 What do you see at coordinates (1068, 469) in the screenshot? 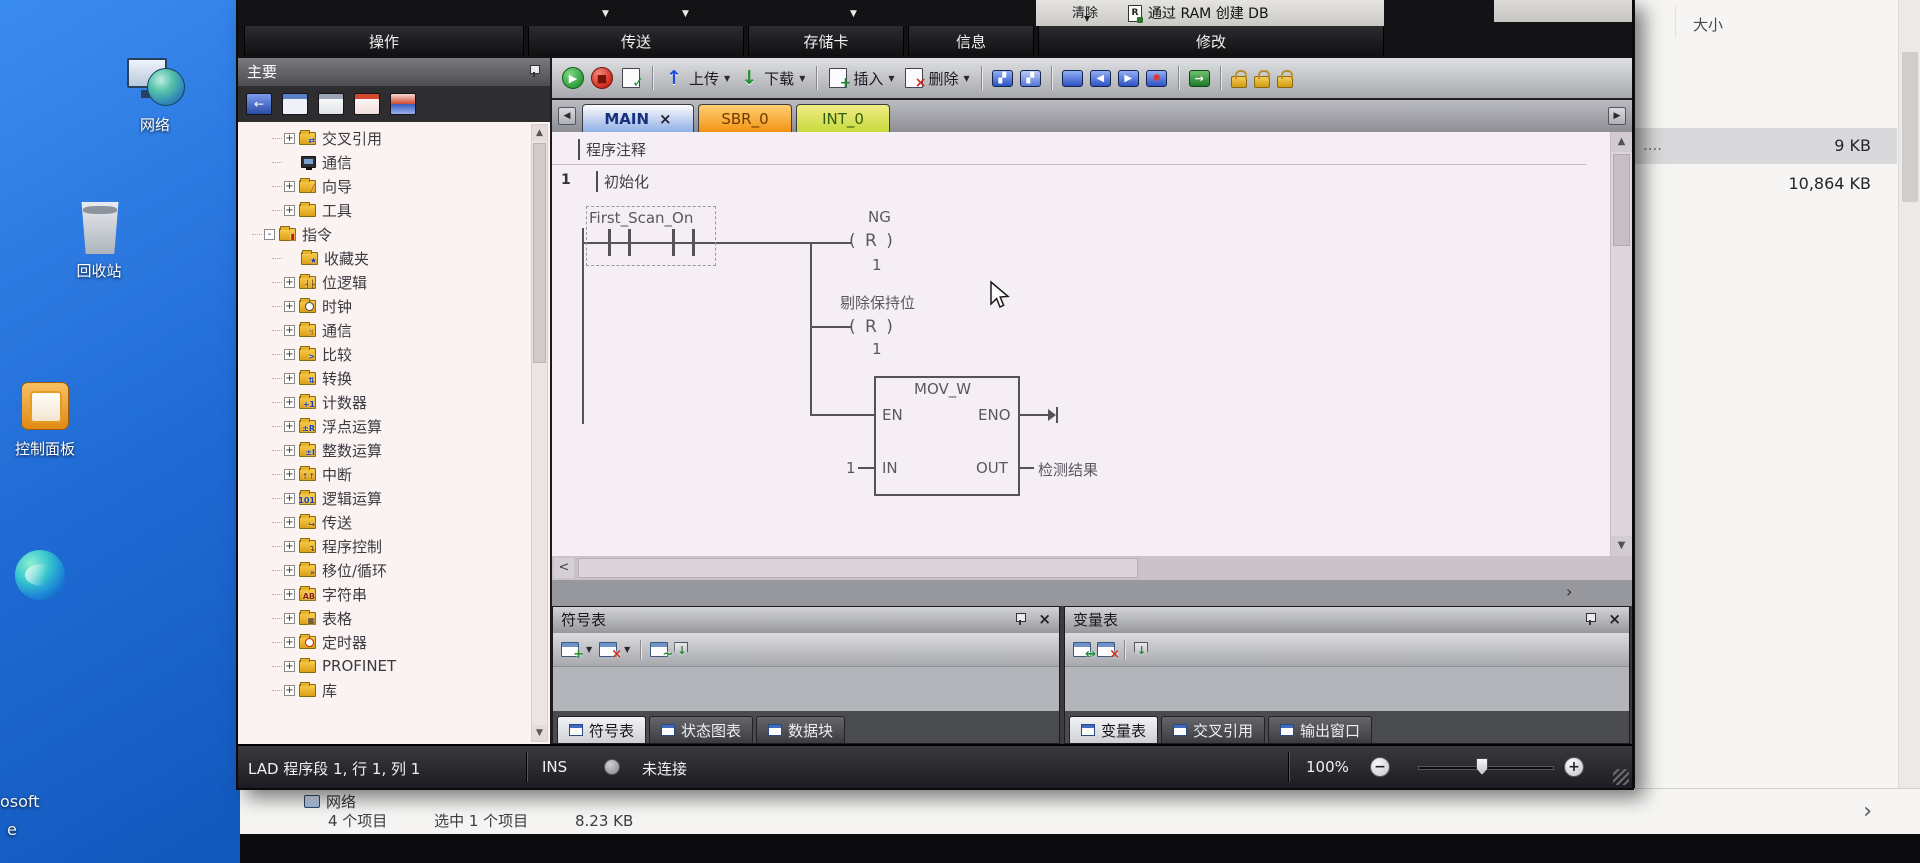
I see `out-operand-label: 检测结果` at bounding box center [1068, 469].